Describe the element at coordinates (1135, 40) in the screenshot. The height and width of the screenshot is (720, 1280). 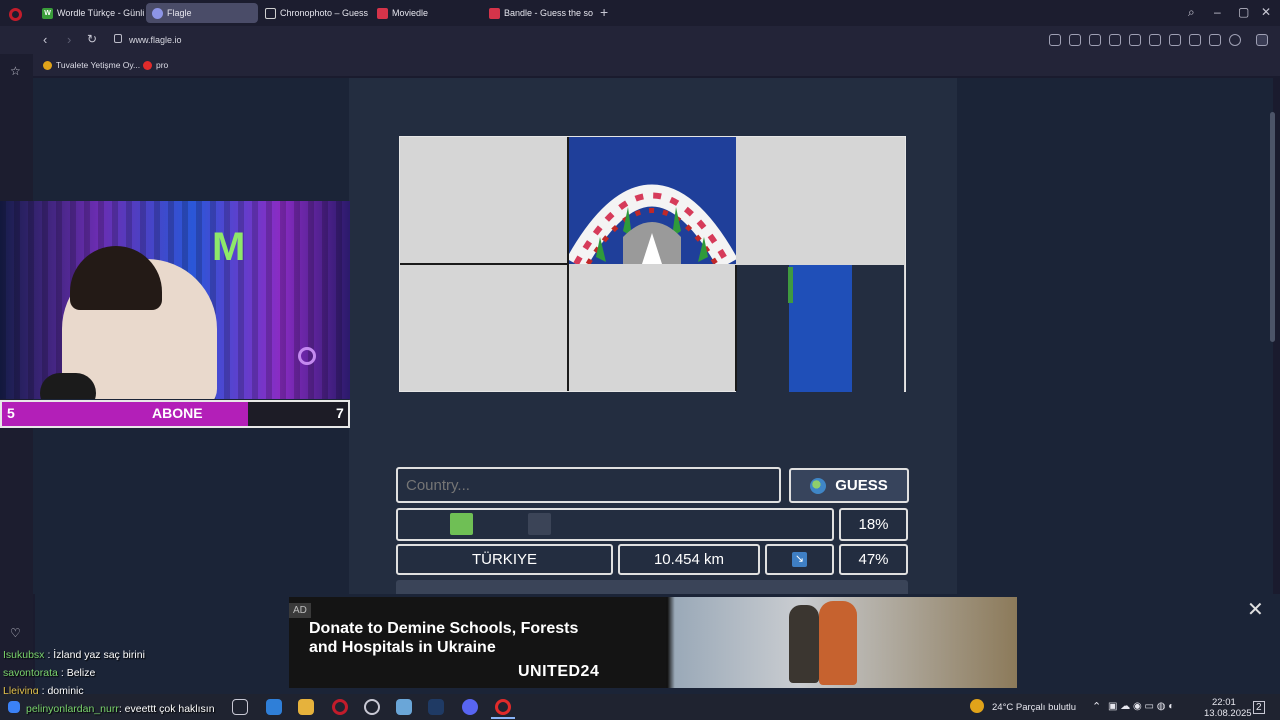
I see `vpn-icon` at that location.